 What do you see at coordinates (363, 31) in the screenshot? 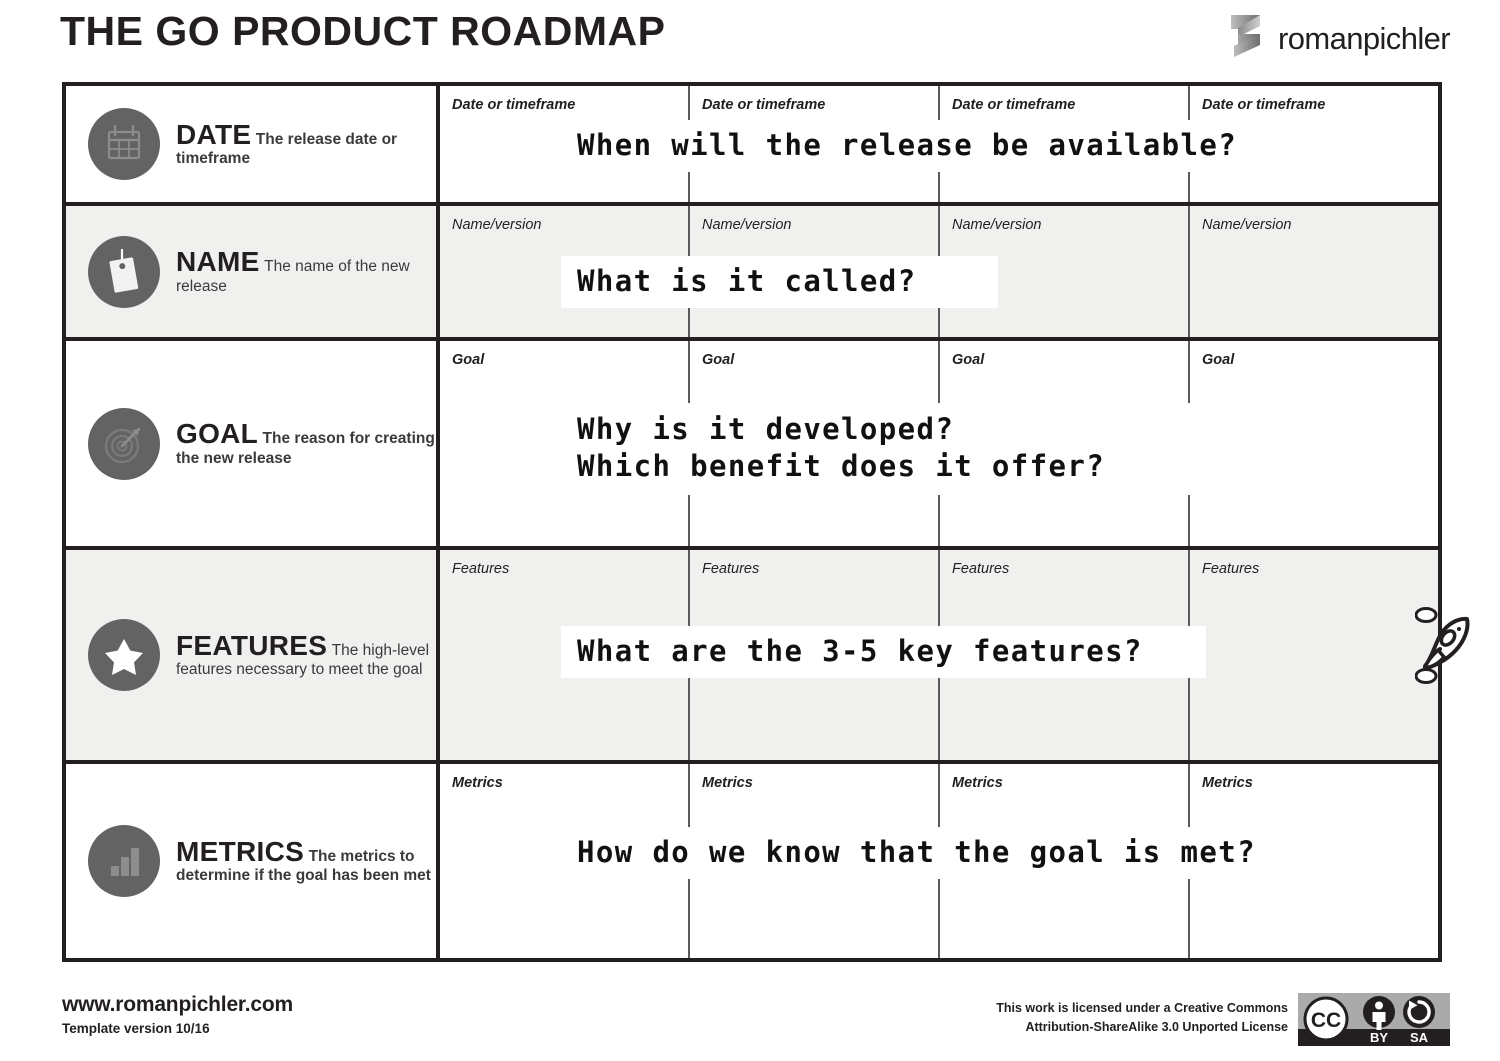
I see `page-title: THE GO PRODUCT ROADMAP` at bounding box center [363, 31].